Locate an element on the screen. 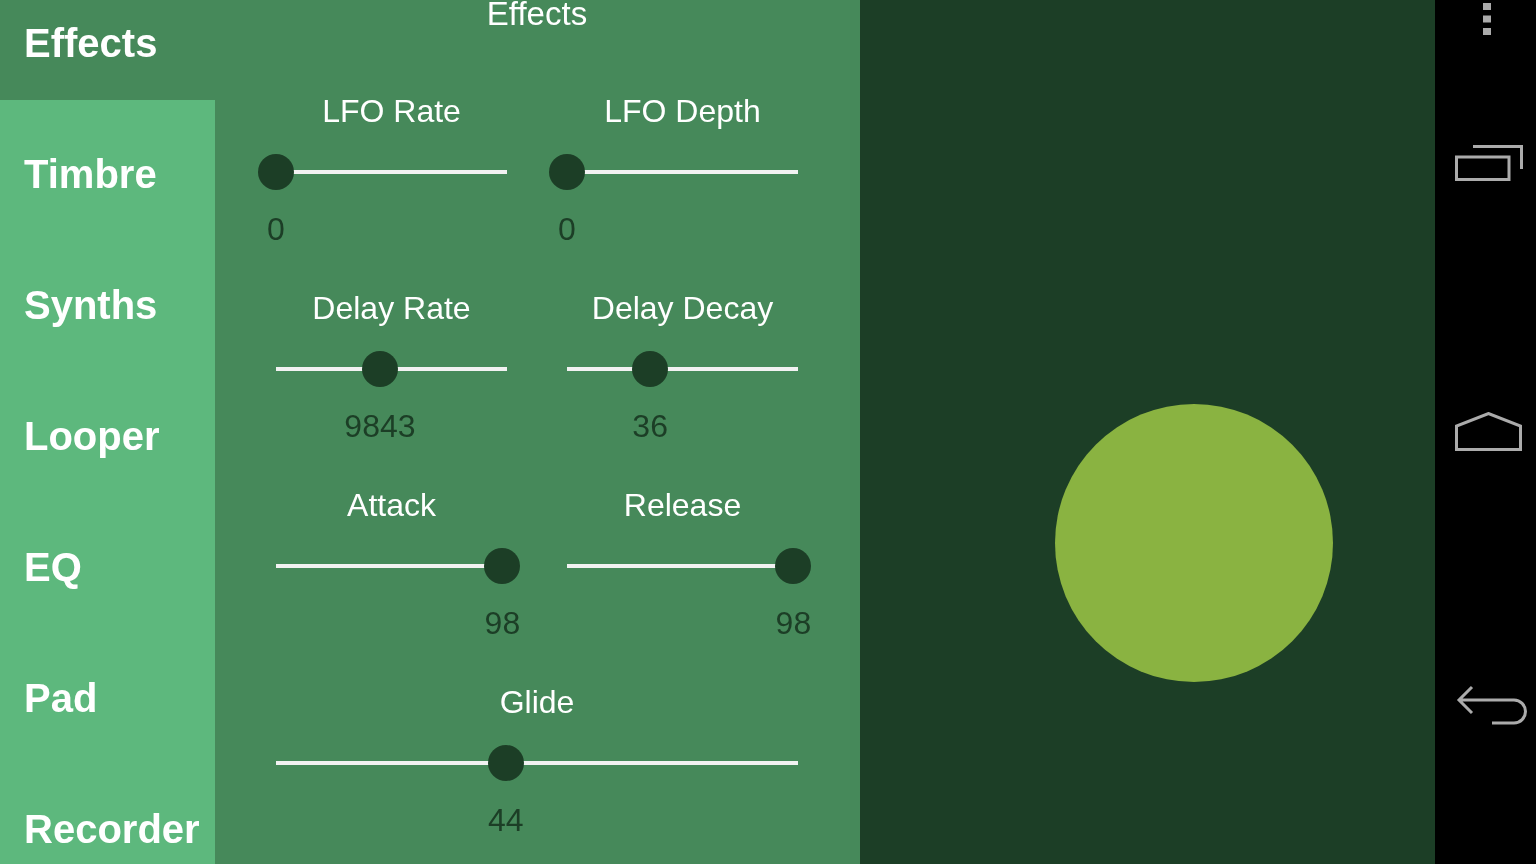  home-icon is located at coordinates (1488, 431).